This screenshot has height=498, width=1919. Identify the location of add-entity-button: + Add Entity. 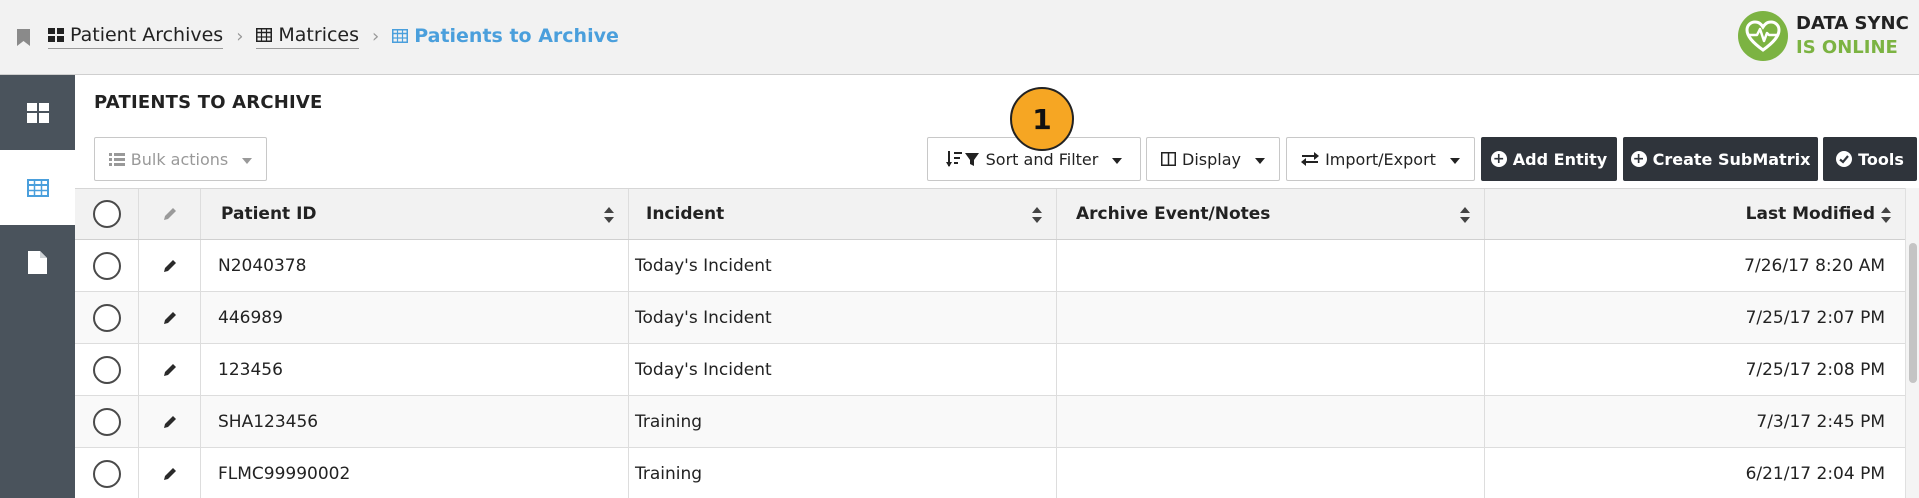
(1549, 159).